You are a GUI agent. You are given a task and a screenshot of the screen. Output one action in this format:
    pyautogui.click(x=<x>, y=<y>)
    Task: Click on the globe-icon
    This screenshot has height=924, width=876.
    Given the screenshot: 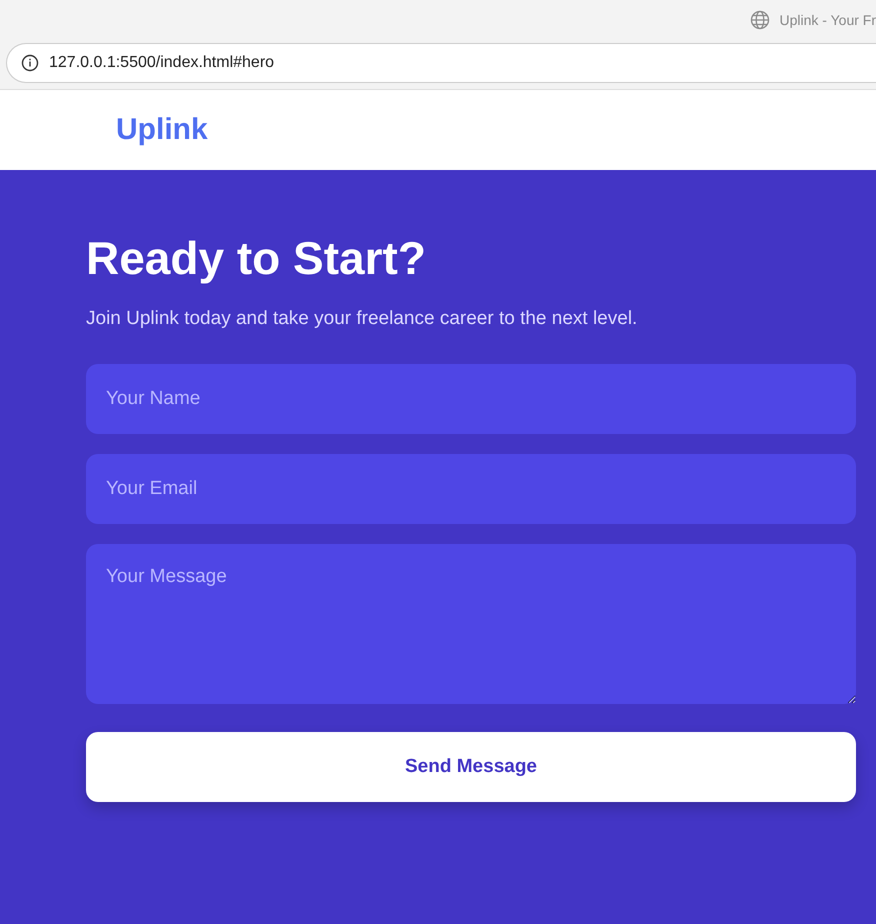 What is the action you would take?
    pyautogui.click(x=760, y=20)
    